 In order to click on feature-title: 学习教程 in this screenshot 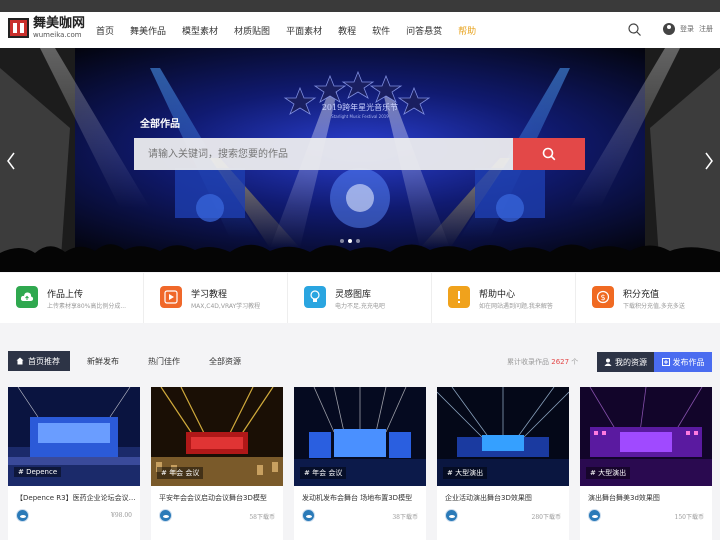, I will do `click(209, 295)`.